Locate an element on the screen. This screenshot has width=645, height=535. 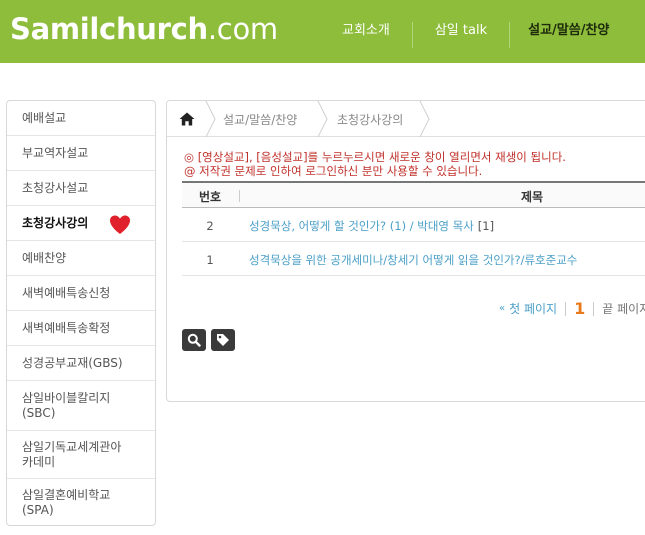
sidebar-item-spa: 삼일결혼예비학교 (SPA) is located at coordinates (81, 503).